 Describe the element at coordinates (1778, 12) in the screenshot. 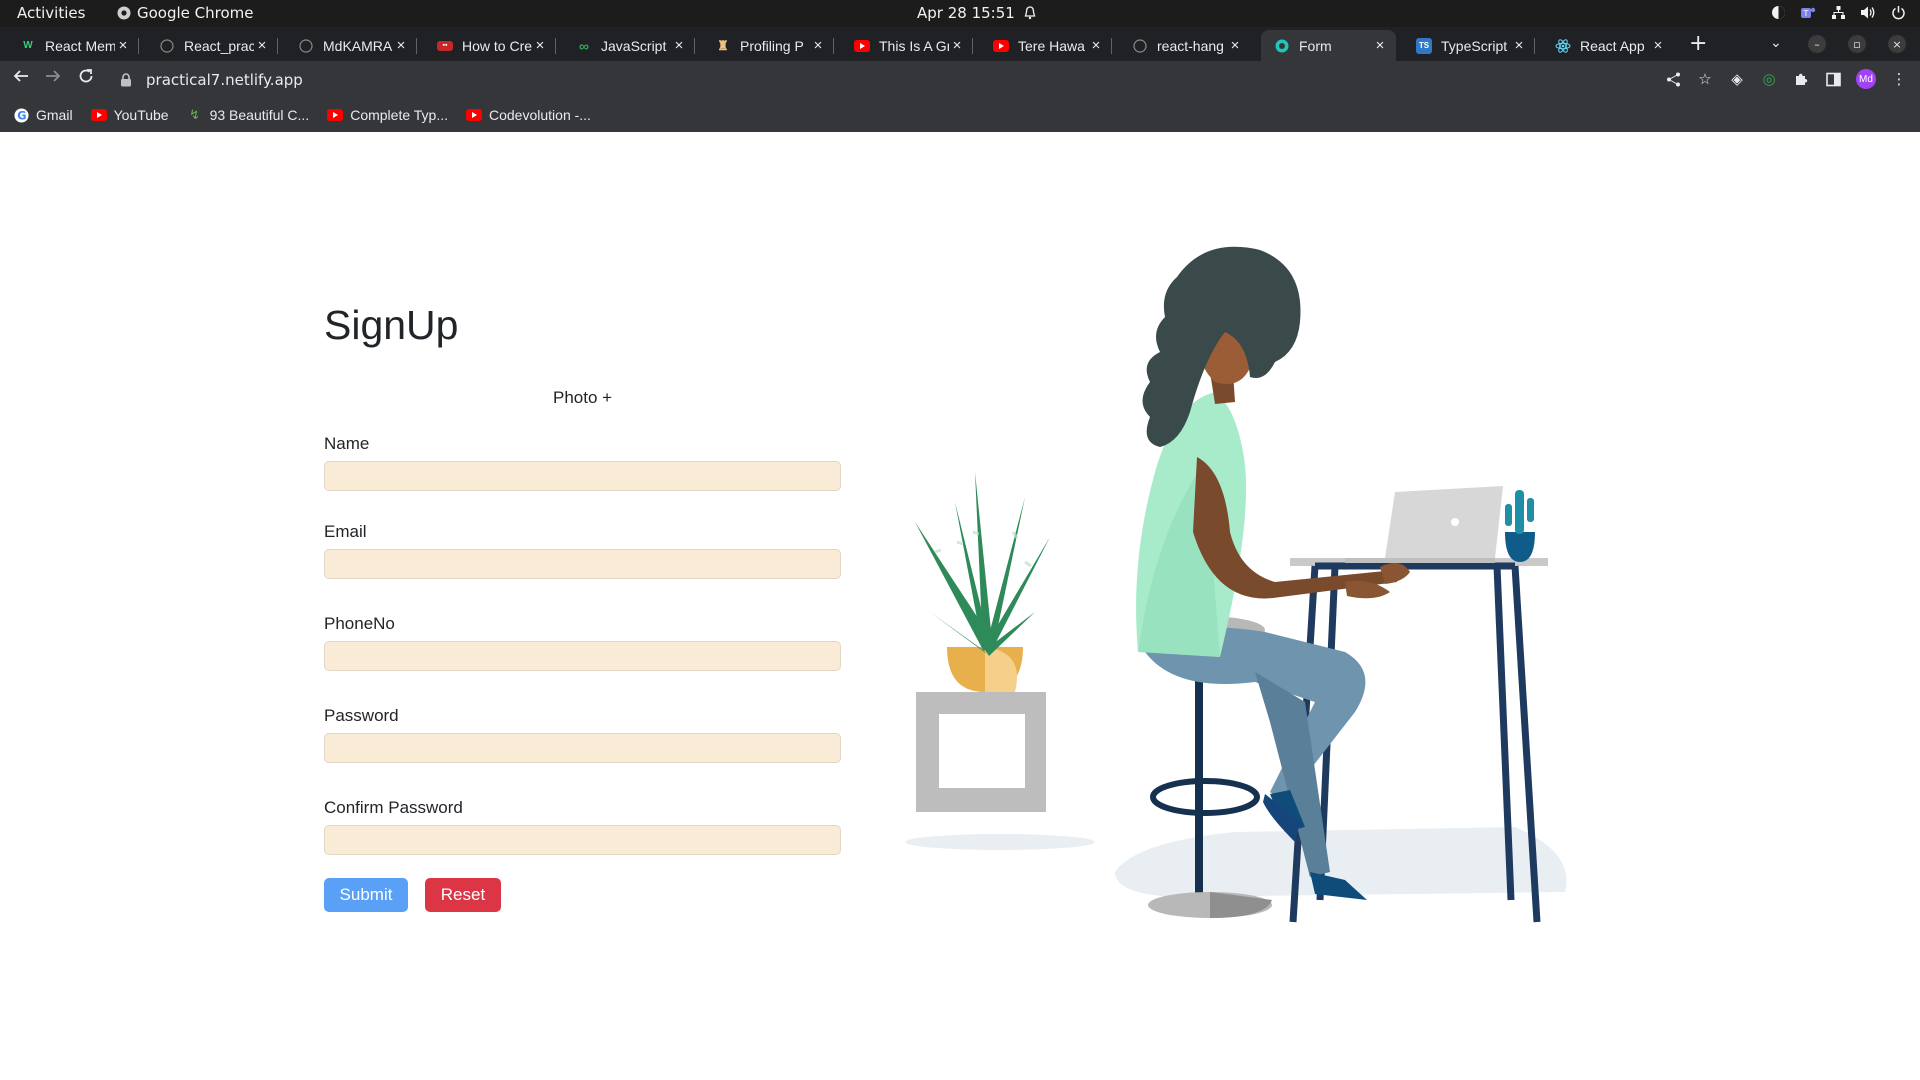

I see `night-light-icon` at that location.